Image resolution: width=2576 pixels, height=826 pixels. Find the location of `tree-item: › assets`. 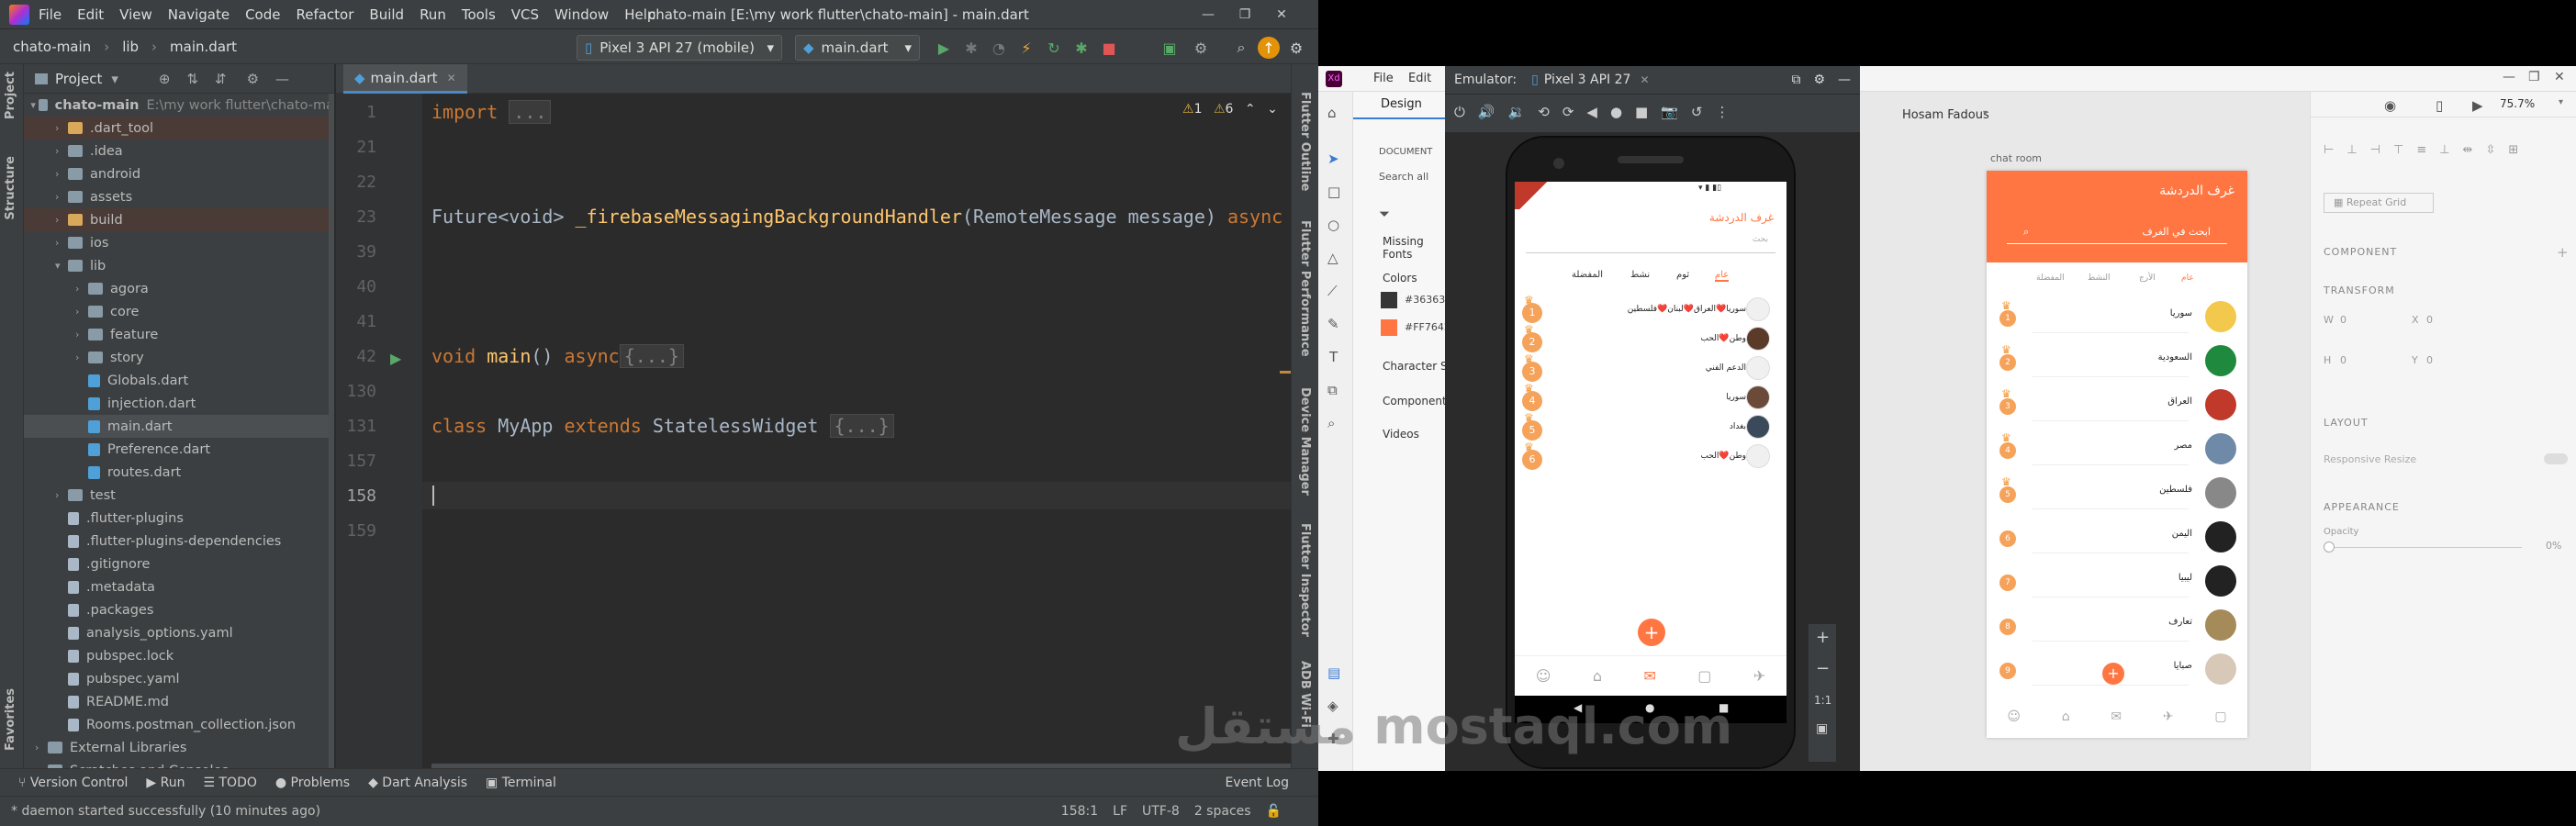

tree-item: › assets is located at coordinates (179, 196).